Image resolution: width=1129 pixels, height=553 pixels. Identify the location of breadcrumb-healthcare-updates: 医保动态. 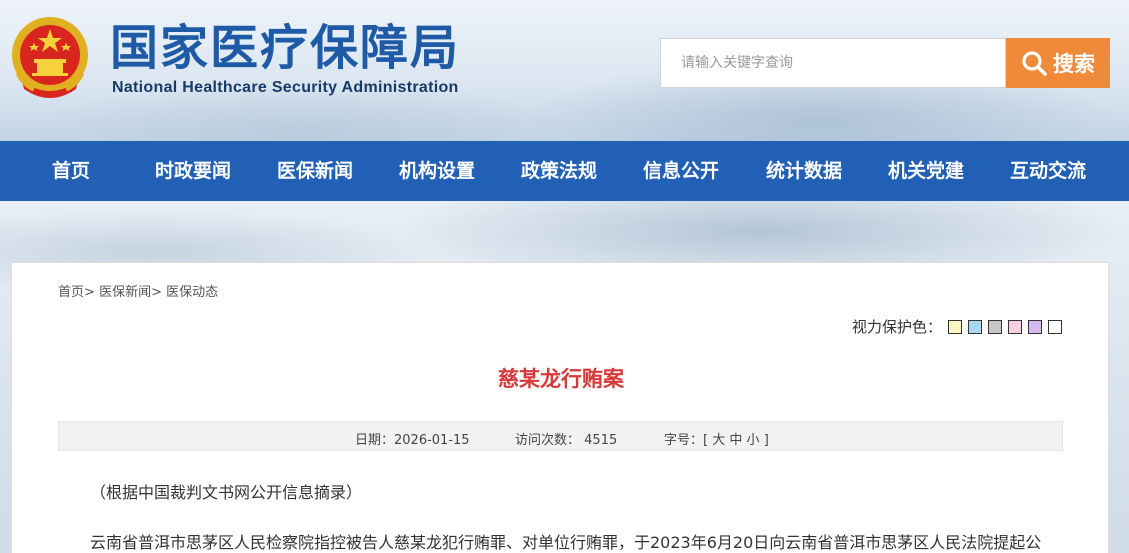
(192, 292).